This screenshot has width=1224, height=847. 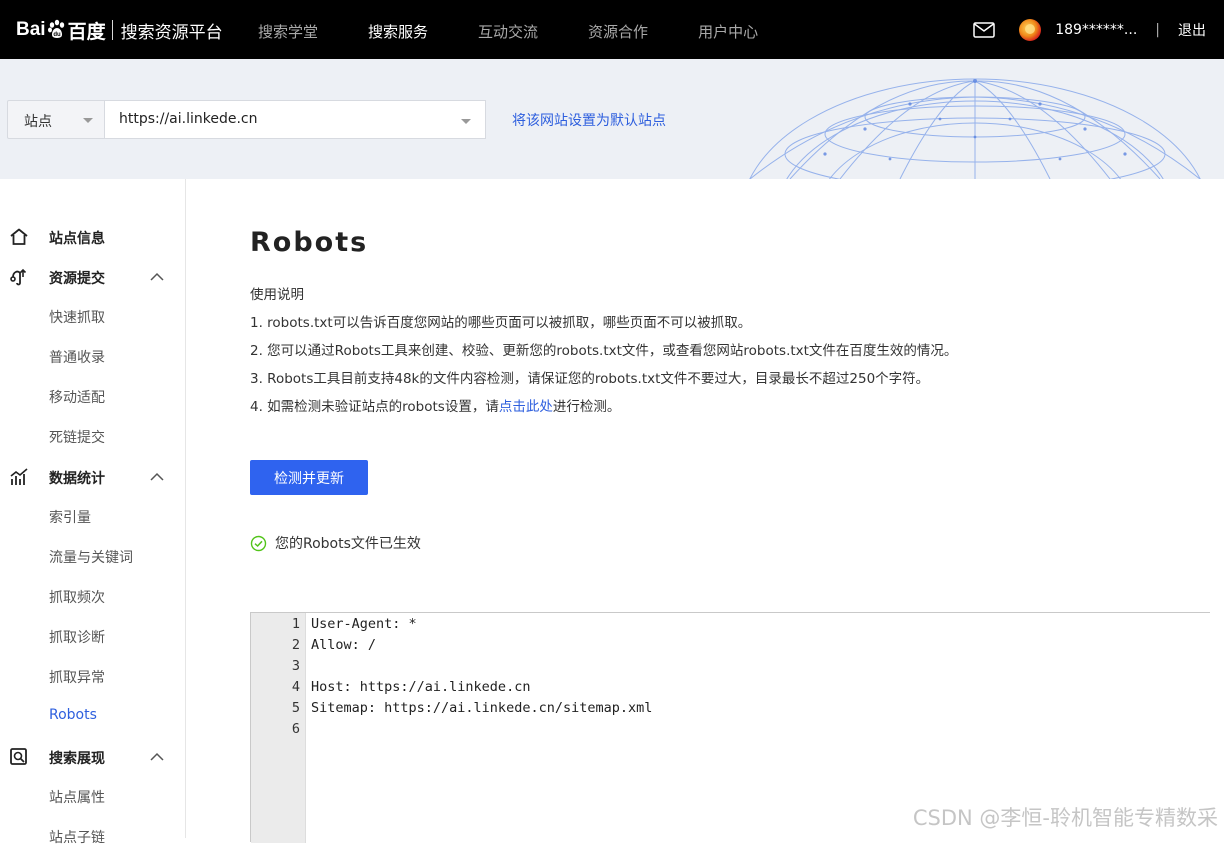 What do you see at coordinates (398, 29) in the screenshot?
I see `nav-search-service: 搜索服务` at bounding box center [398, 29].